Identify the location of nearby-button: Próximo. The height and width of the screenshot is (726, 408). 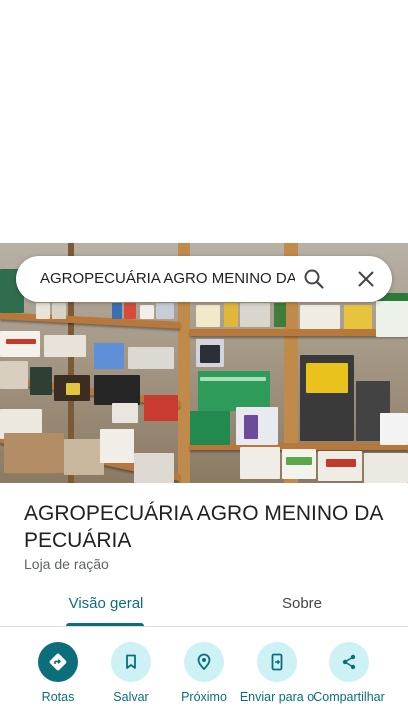
(204, 673).